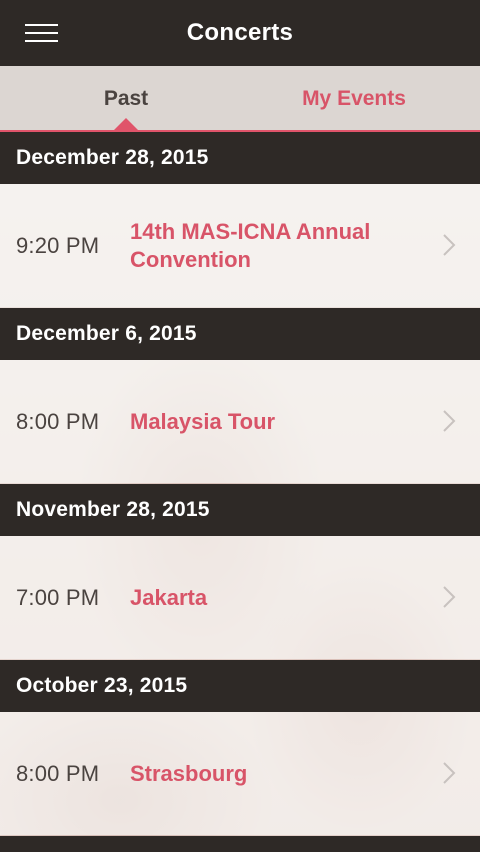 Image resolution: width=480 pixels, height=852 pixels. I want to click on event-row: 8:00 PM Strasbourg, so click(240, 773).